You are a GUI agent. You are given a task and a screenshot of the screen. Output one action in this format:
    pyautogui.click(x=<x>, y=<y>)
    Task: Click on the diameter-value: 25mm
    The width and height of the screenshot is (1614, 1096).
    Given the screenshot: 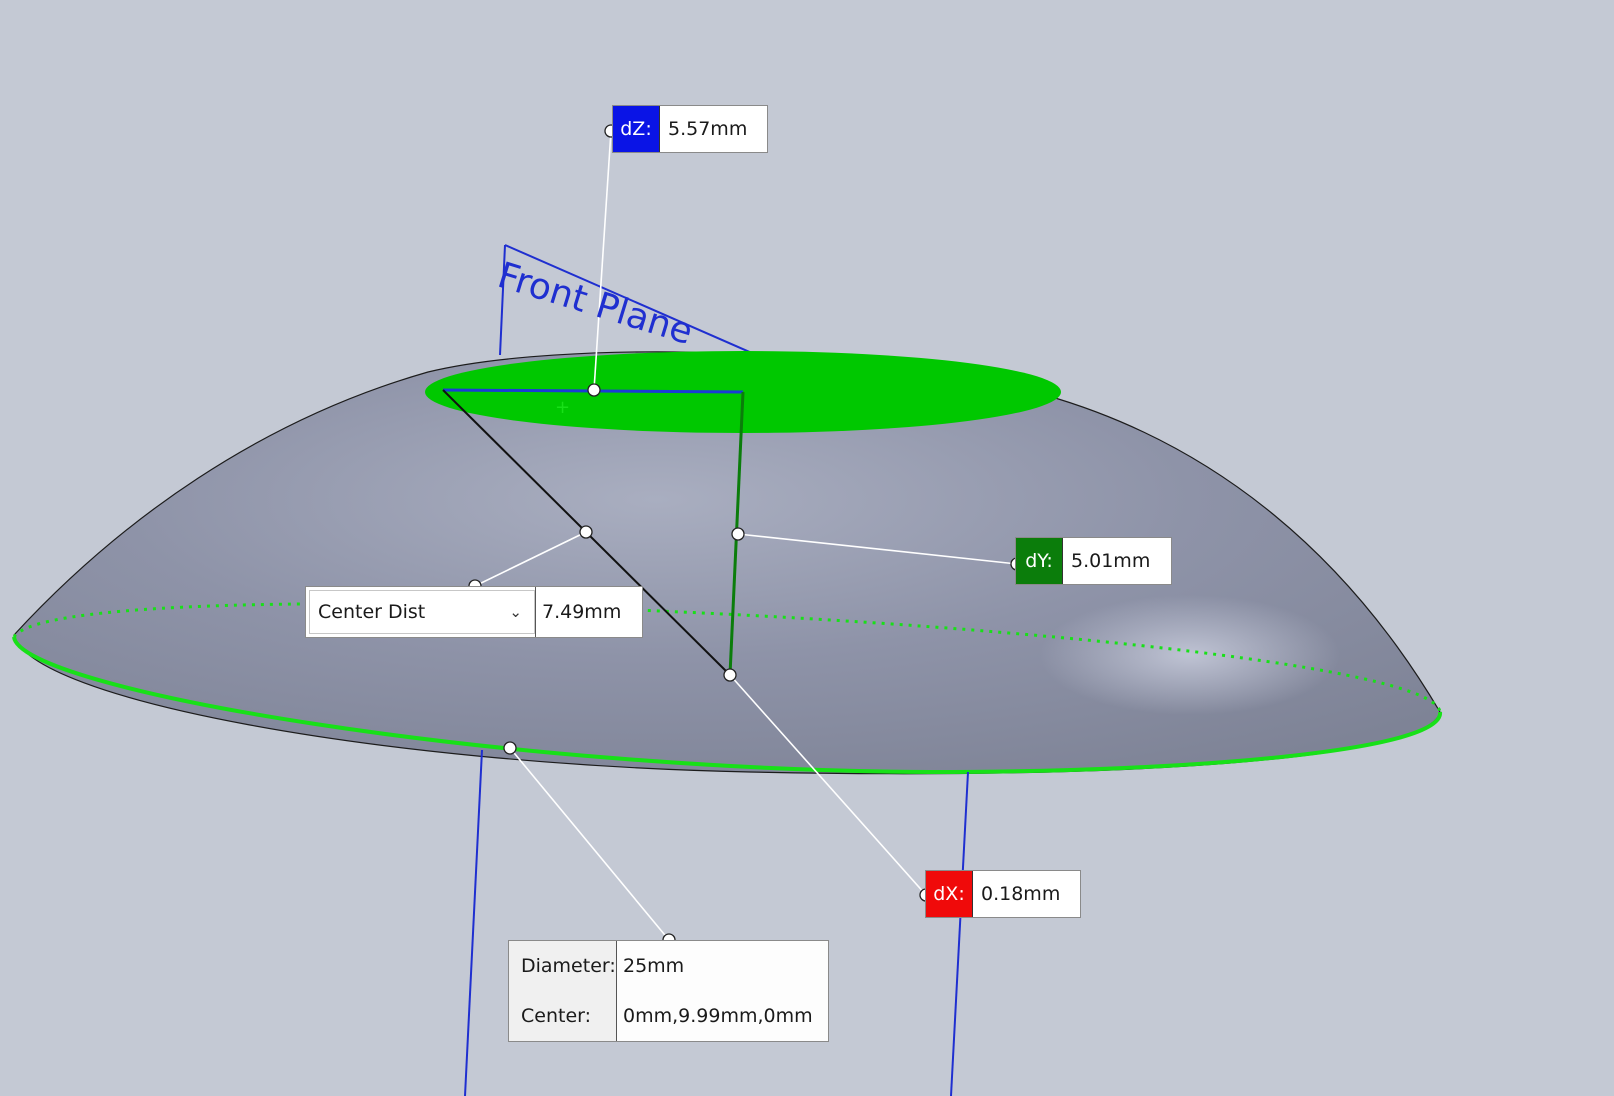 What is the action you would take?
    pyautogui.click(x=722, y=966)
    